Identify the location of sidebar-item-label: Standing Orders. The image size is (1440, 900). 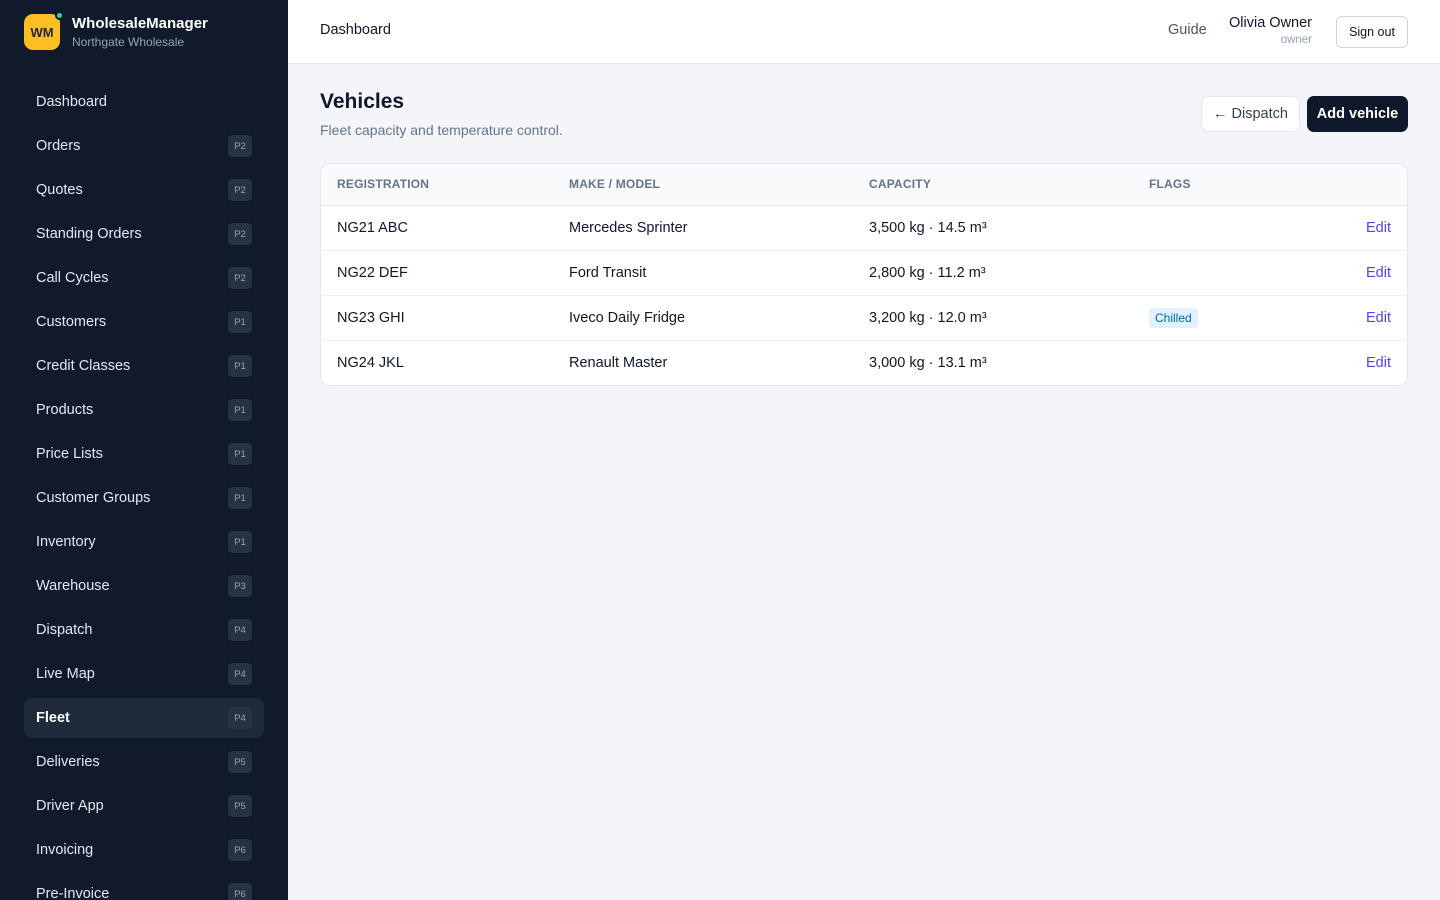
(89, 234).